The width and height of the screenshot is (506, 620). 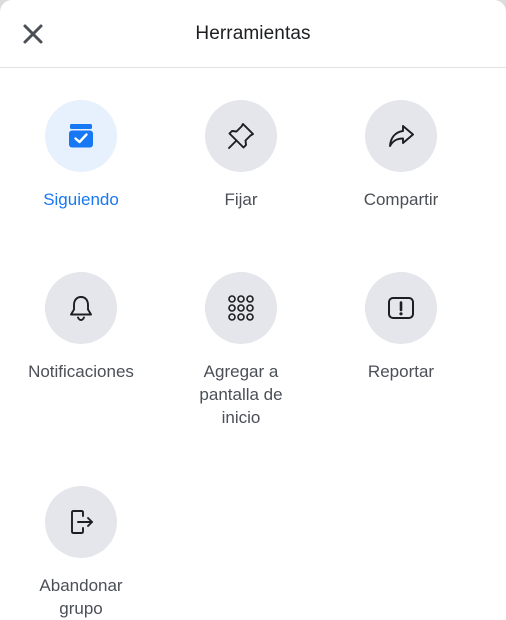 I want to click on tool-label: Agregar a pantalla de inicio, so click(x=241, y=394).